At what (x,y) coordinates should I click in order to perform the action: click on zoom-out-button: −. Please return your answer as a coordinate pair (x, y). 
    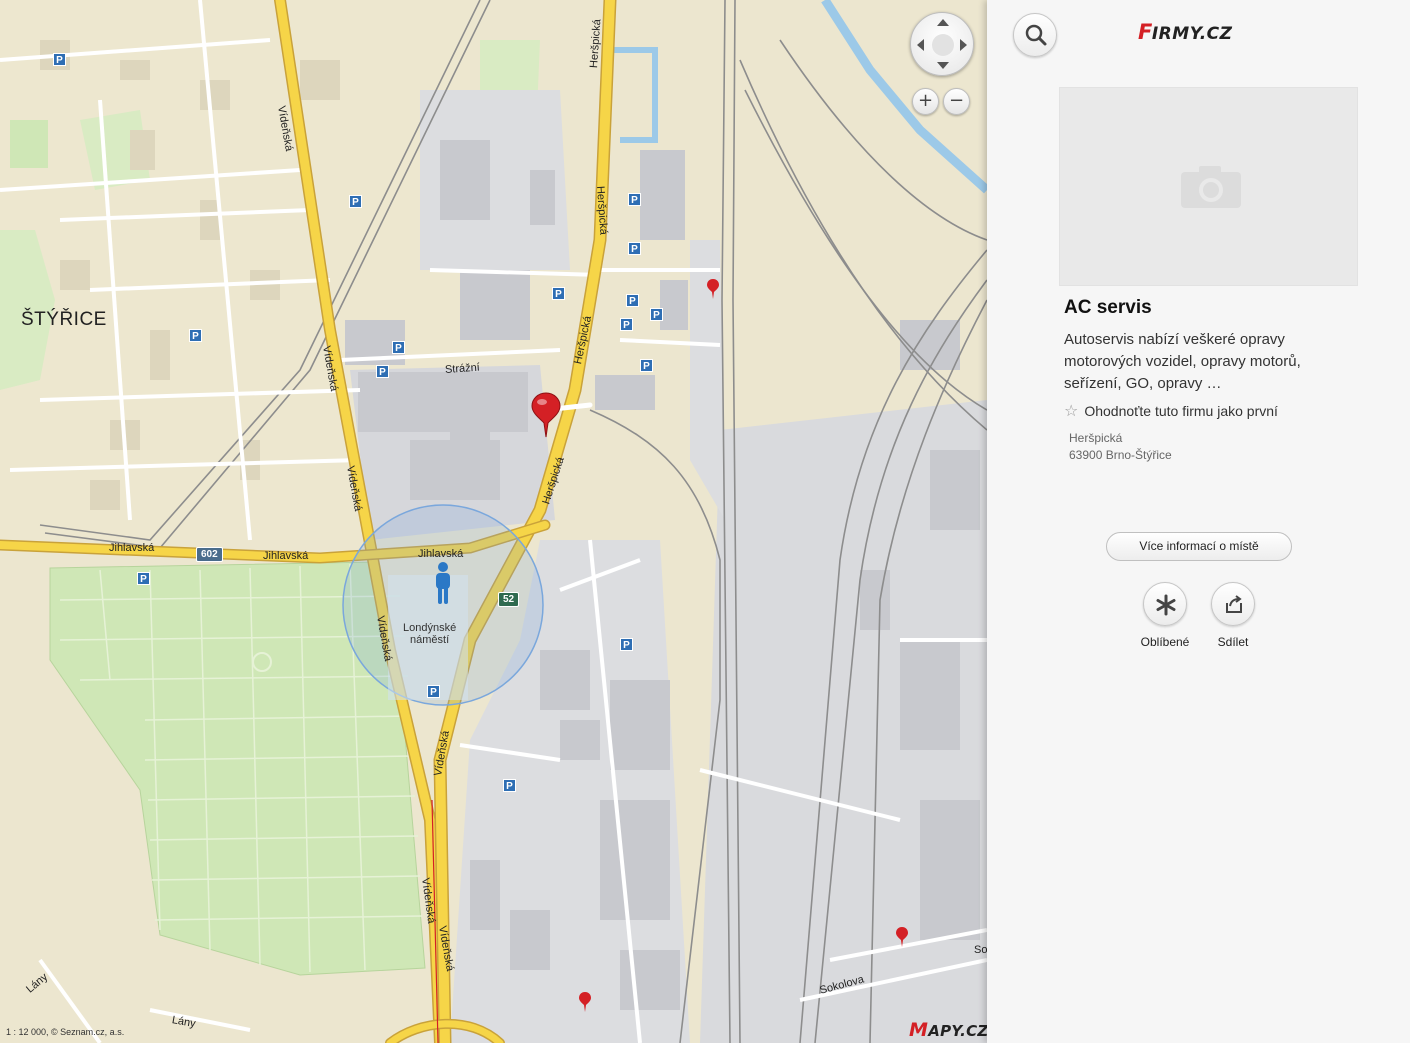
    Looking at the image, I should click on (956, 101).